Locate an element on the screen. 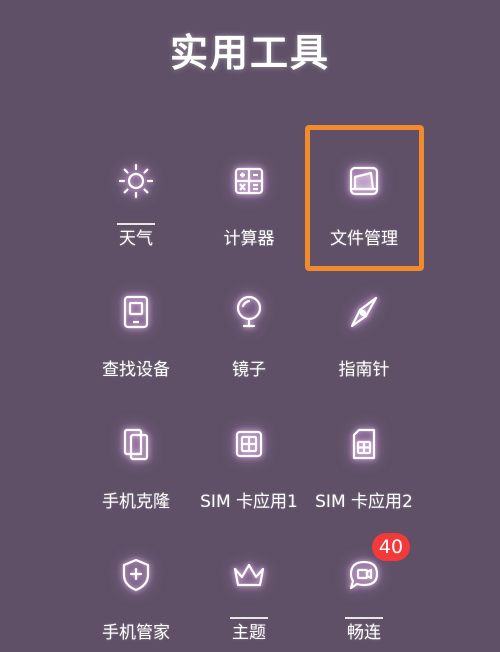  app-weather: 天气 is located at coordinates (136, 202).